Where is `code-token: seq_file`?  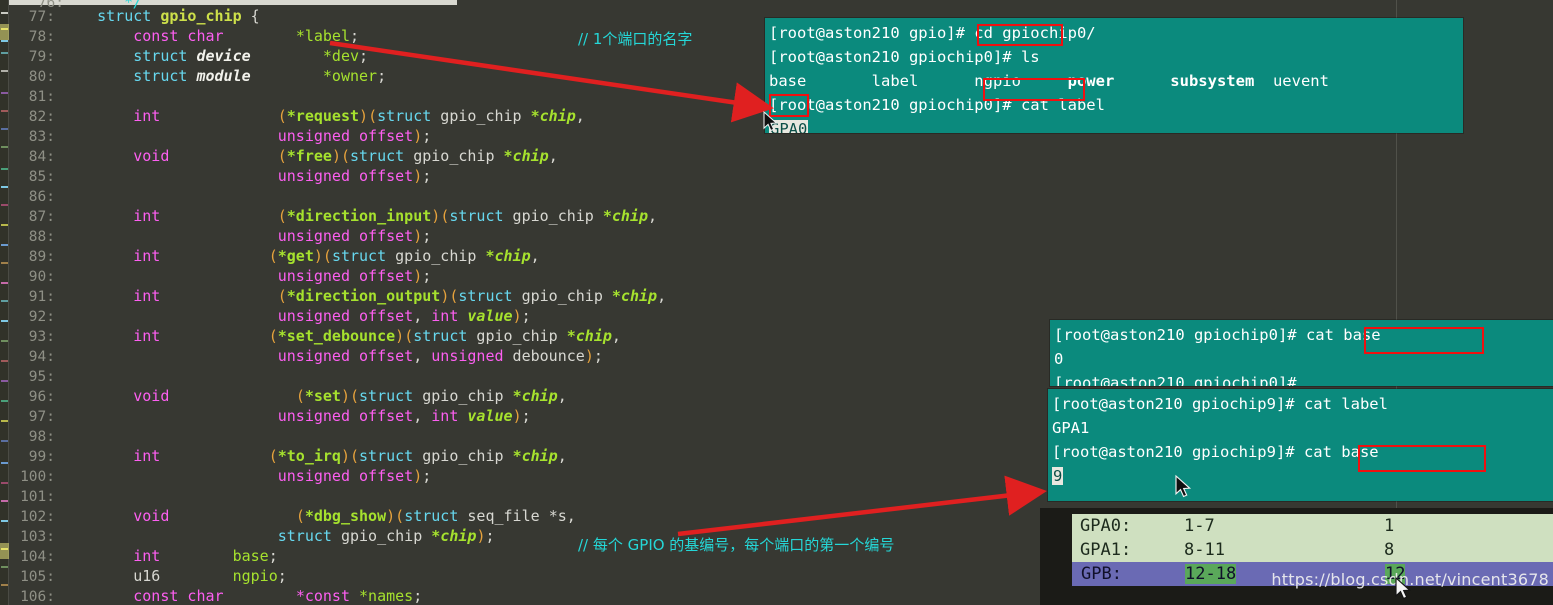
code-token: seq_file is located at coordinates (503, 516).